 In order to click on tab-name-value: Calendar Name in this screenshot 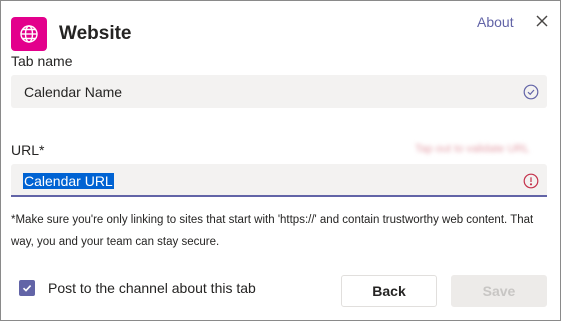, I will do `click(73, 92)`.